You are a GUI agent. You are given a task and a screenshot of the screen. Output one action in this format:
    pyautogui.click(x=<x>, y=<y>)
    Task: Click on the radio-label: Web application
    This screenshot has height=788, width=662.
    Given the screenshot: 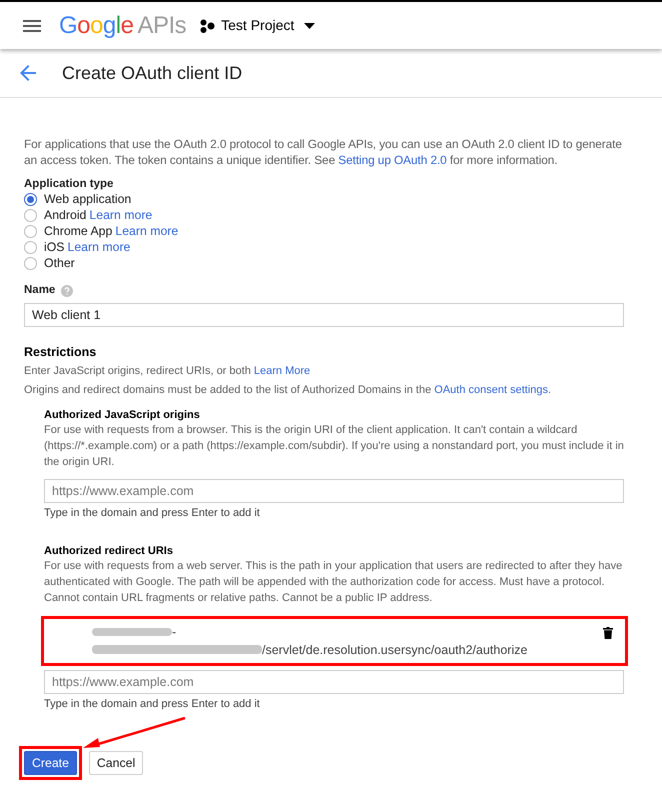 What is the action you would take?
    pyautogui.click(x=88, y=199)
    